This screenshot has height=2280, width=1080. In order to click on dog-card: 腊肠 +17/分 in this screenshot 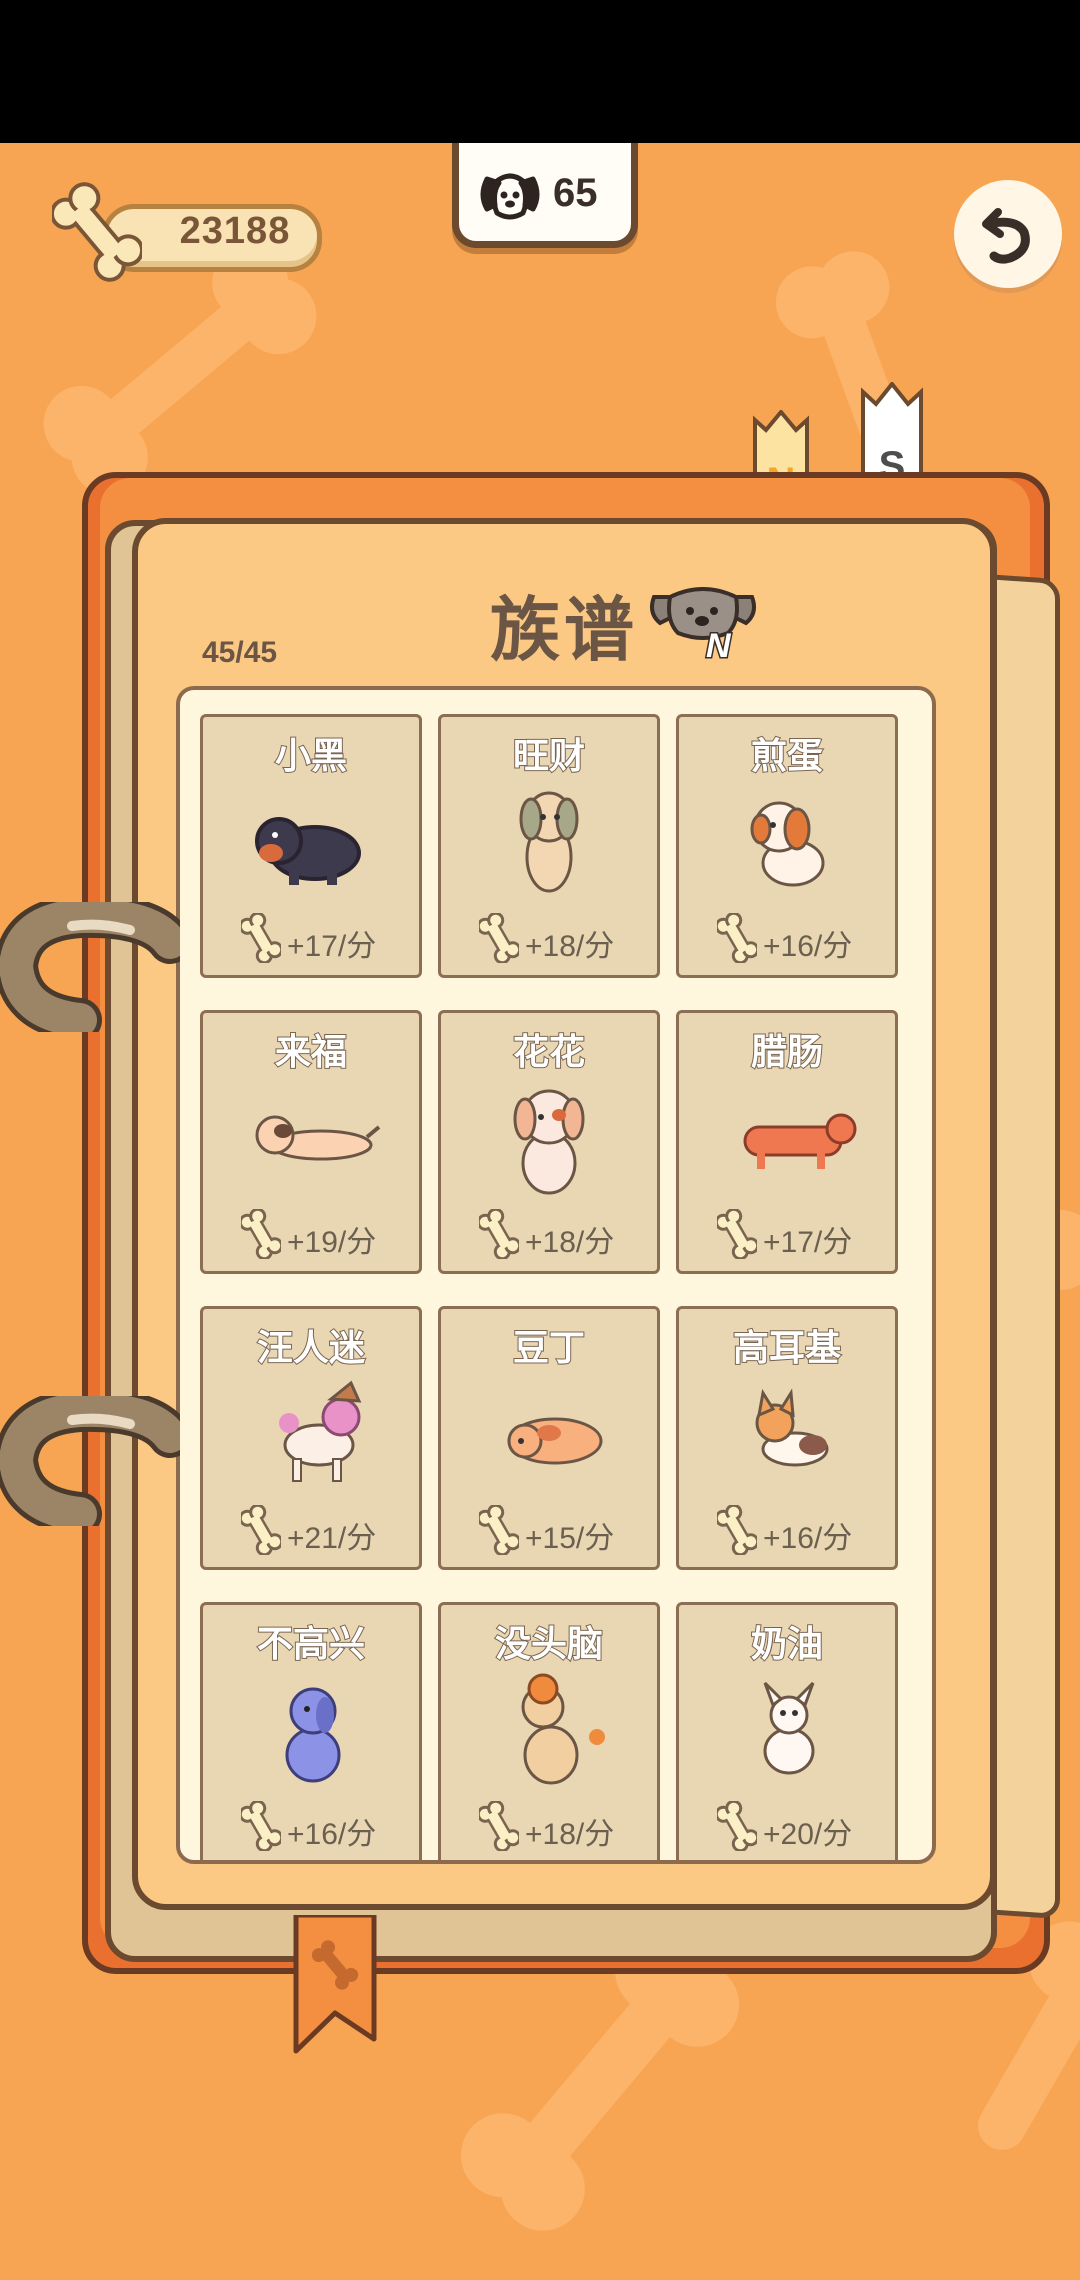, I will do `click(787, 1142)`.